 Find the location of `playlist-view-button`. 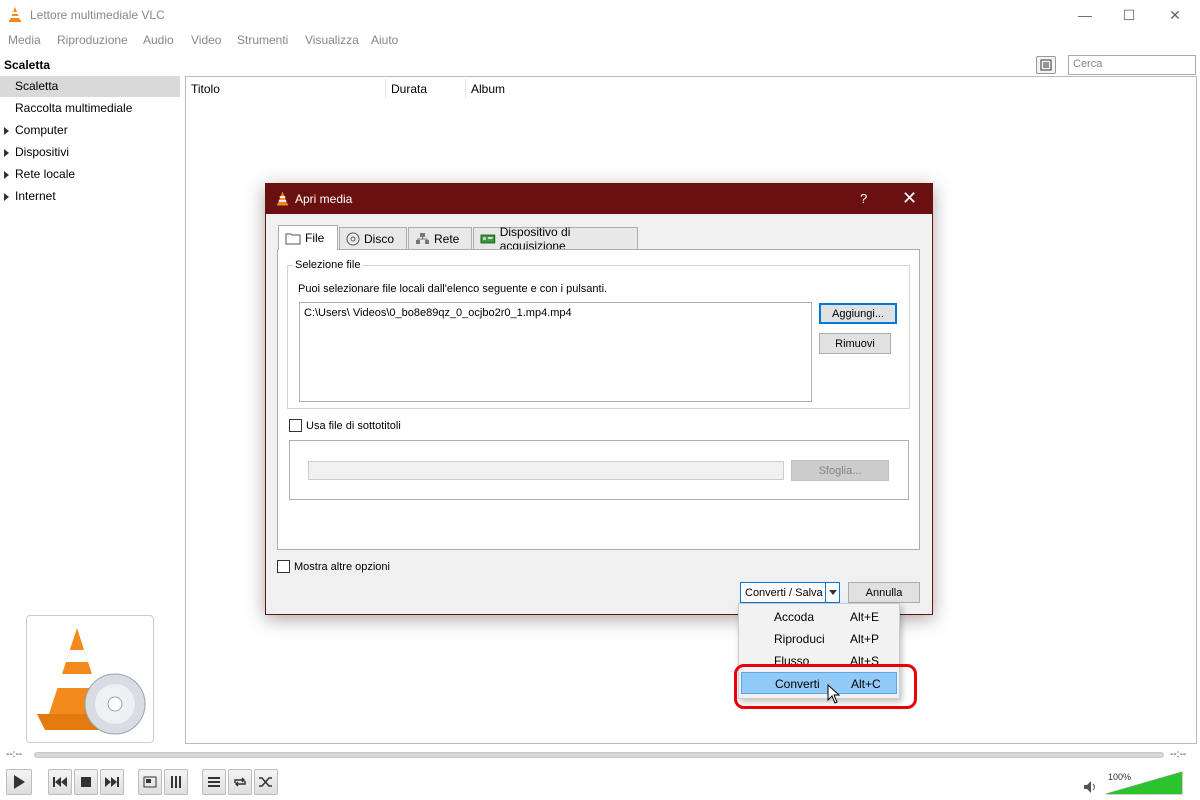

playlist-view-button is located at coordinates (1046, 65).